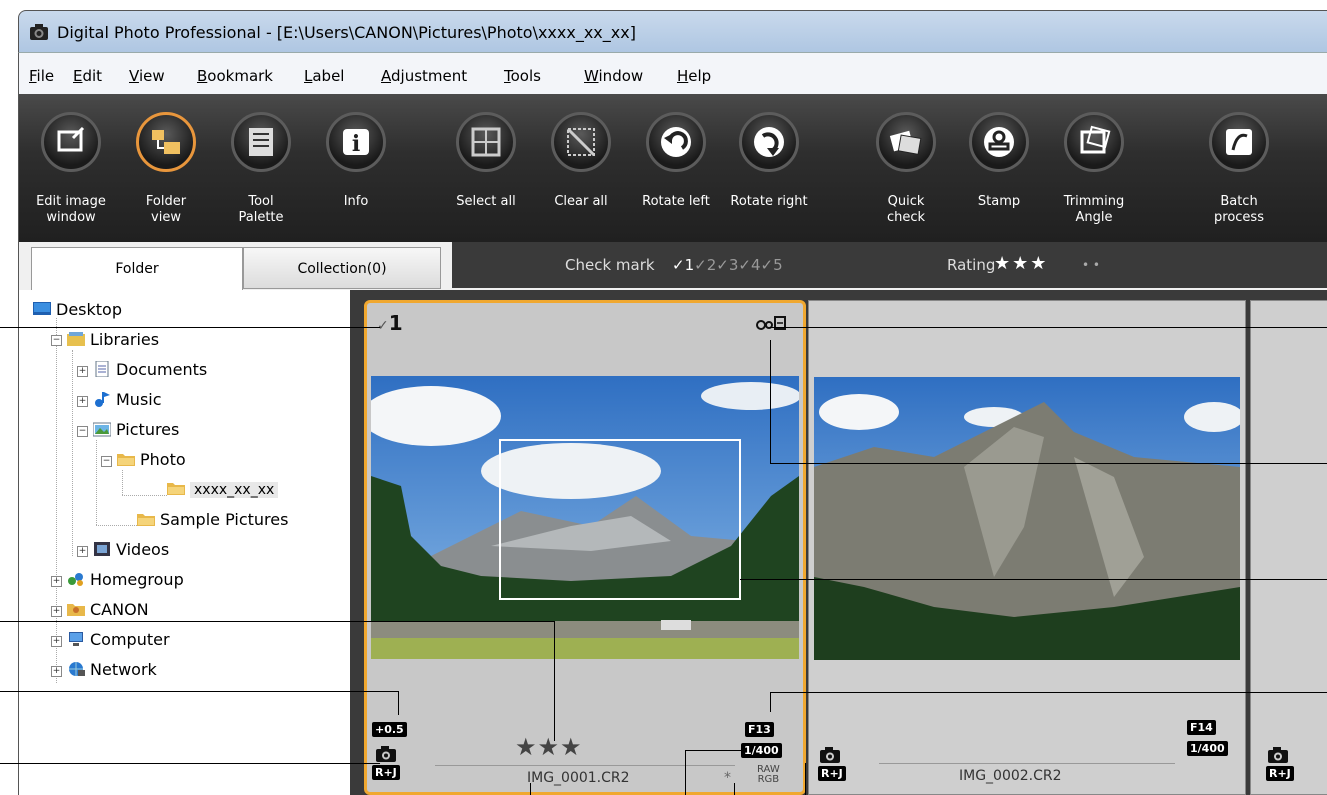  I want to click on music-icon, so click(102, 399).